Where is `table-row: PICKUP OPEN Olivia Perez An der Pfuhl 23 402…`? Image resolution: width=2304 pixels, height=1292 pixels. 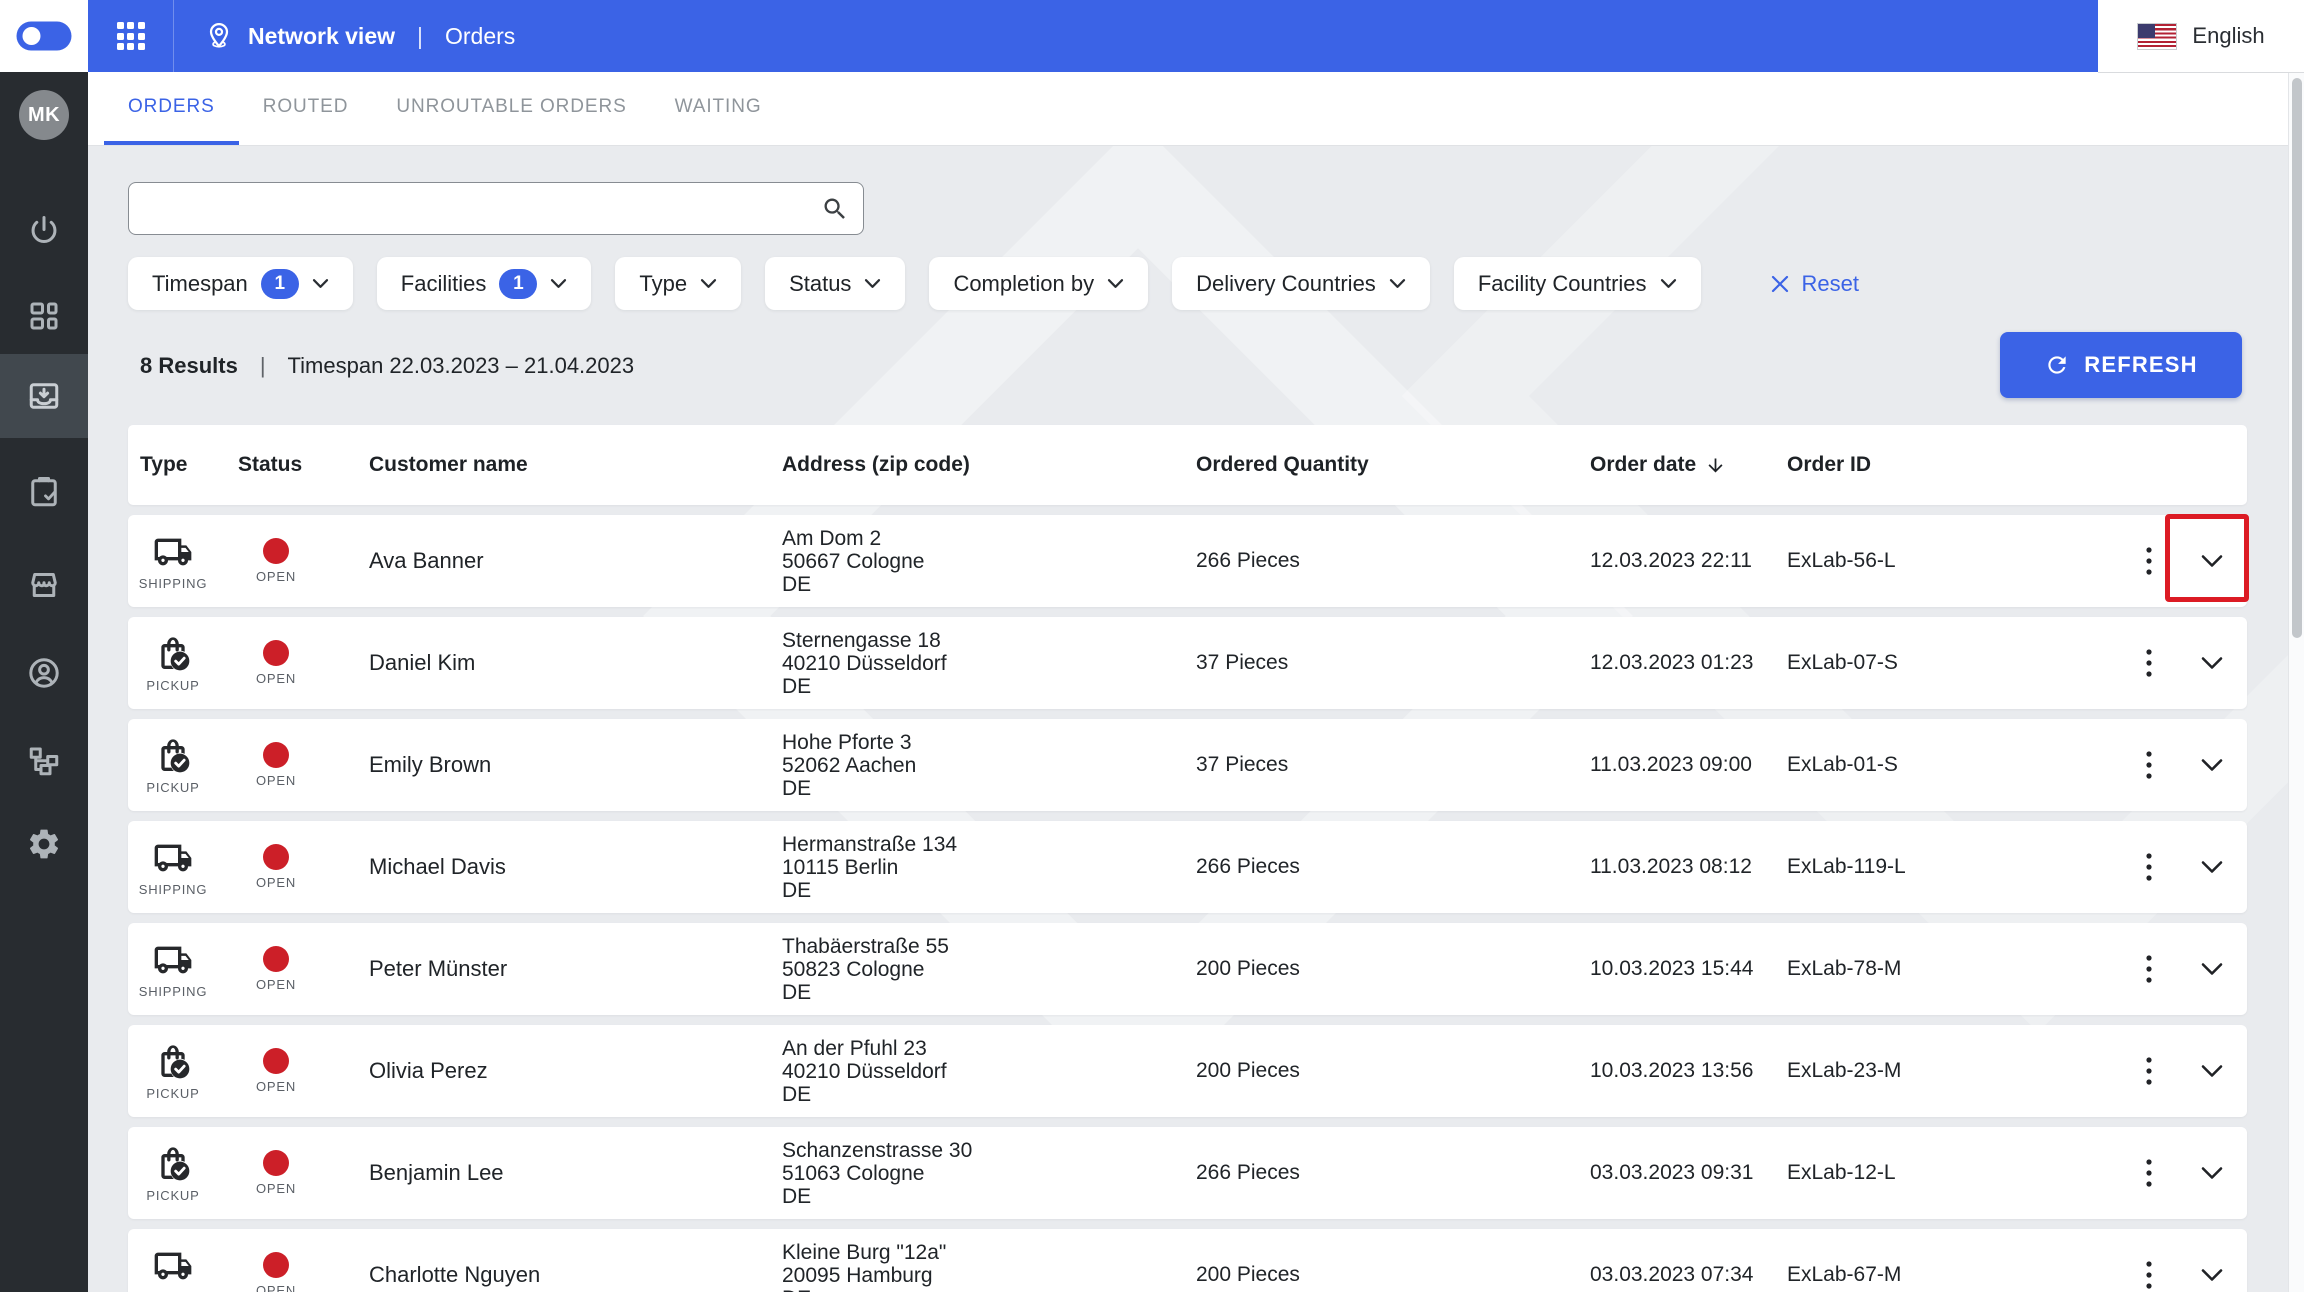
table-row: PICKUP OPEN Olivia Perez An der Pfuhl 23 402… is located at coordinates (1187, 1071).